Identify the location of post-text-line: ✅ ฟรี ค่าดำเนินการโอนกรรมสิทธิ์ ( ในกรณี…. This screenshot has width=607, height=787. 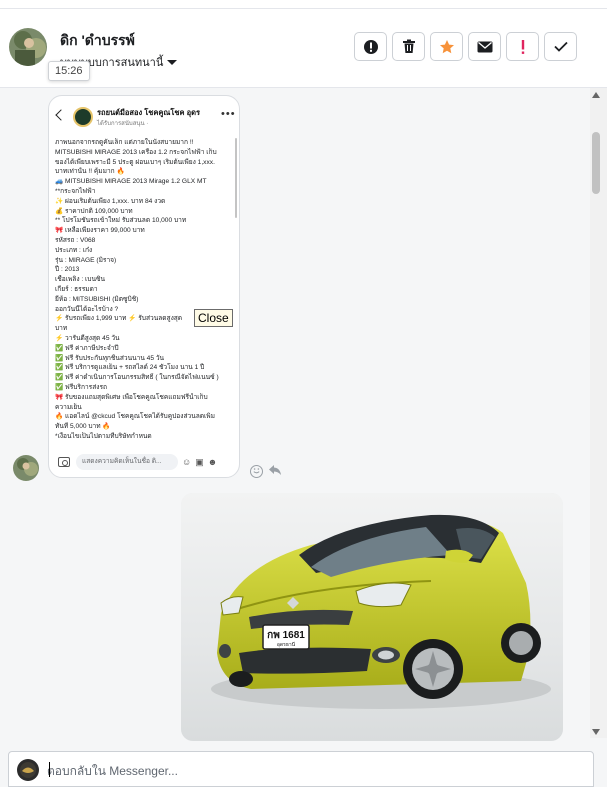
(137, 378).